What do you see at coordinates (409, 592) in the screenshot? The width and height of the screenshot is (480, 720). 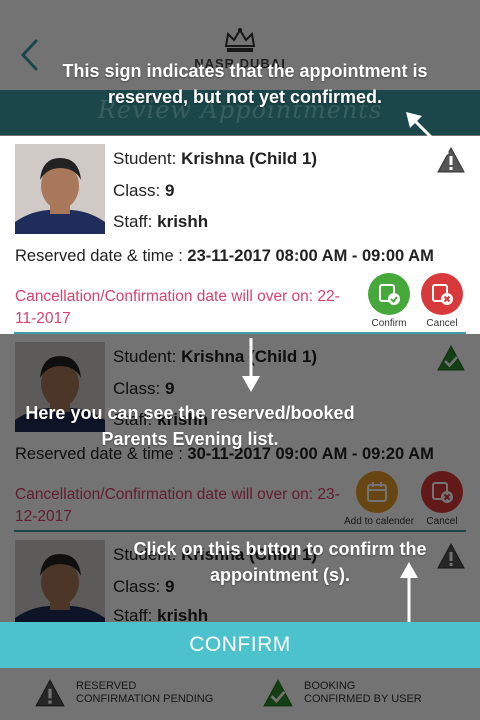 I see `tooltip-confirm-arrow` at bounding box center [409, 592].